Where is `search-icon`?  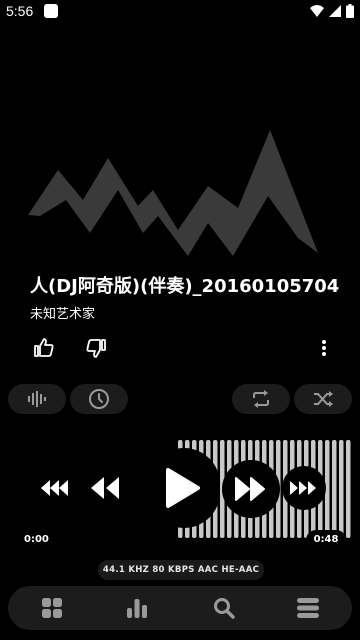 search-icon is located at coordinates (224, 608).